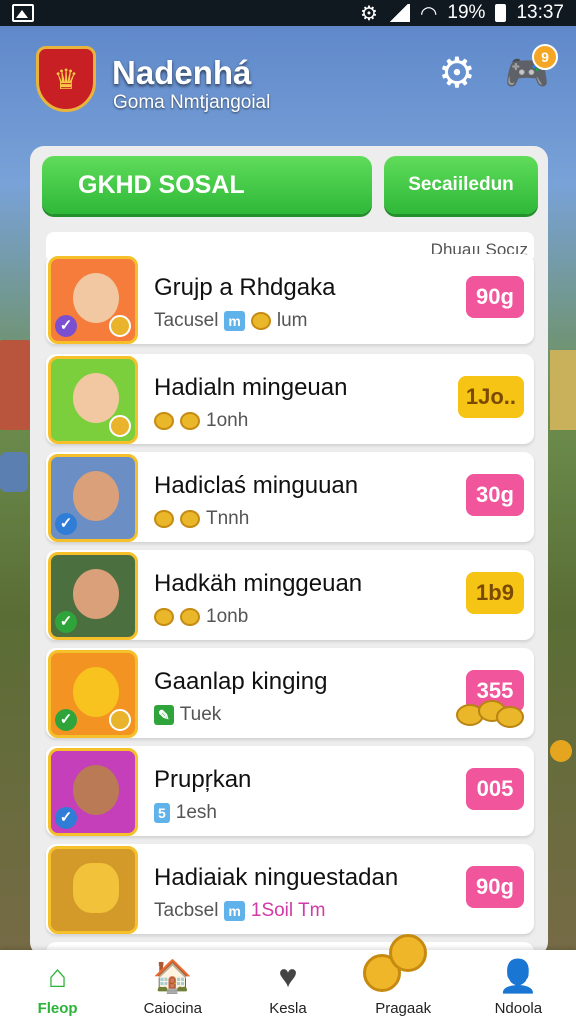 This screenshot has width=576, height=1024. I want to click on settings-gear-icon: ⚙, so click(457, 73).